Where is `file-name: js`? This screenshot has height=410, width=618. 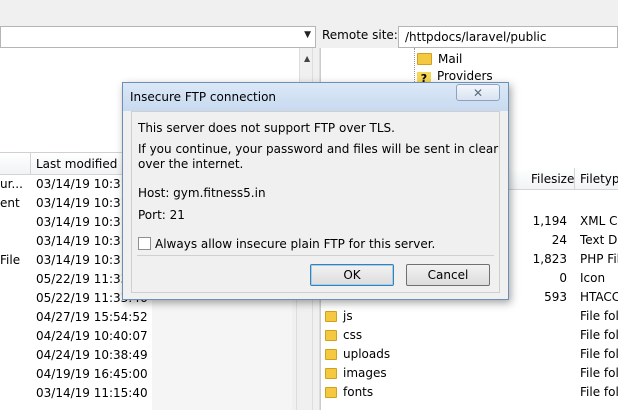 file-name: js is located at coordinates (339, 316).